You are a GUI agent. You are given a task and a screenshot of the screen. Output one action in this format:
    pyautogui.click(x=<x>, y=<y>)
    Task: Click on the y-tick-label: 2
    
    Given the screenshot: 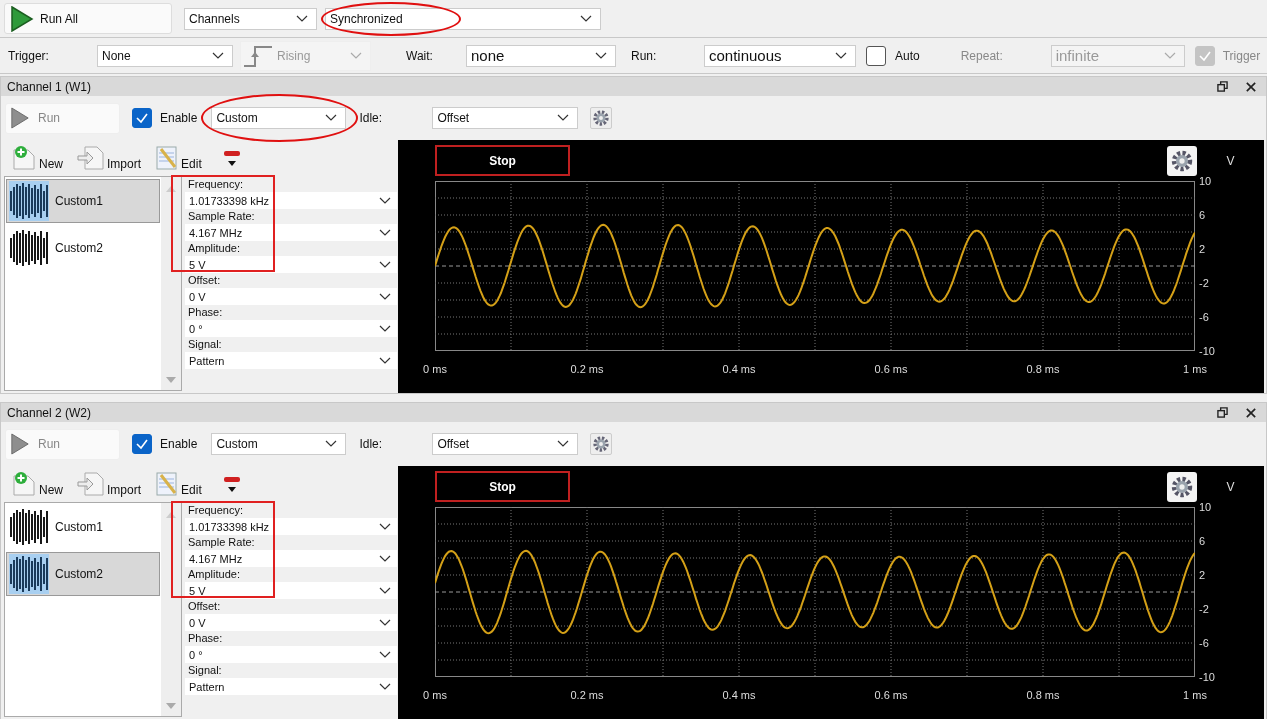 What is the action you would take?
    pyautogui.click(x=1202, y=575)
    